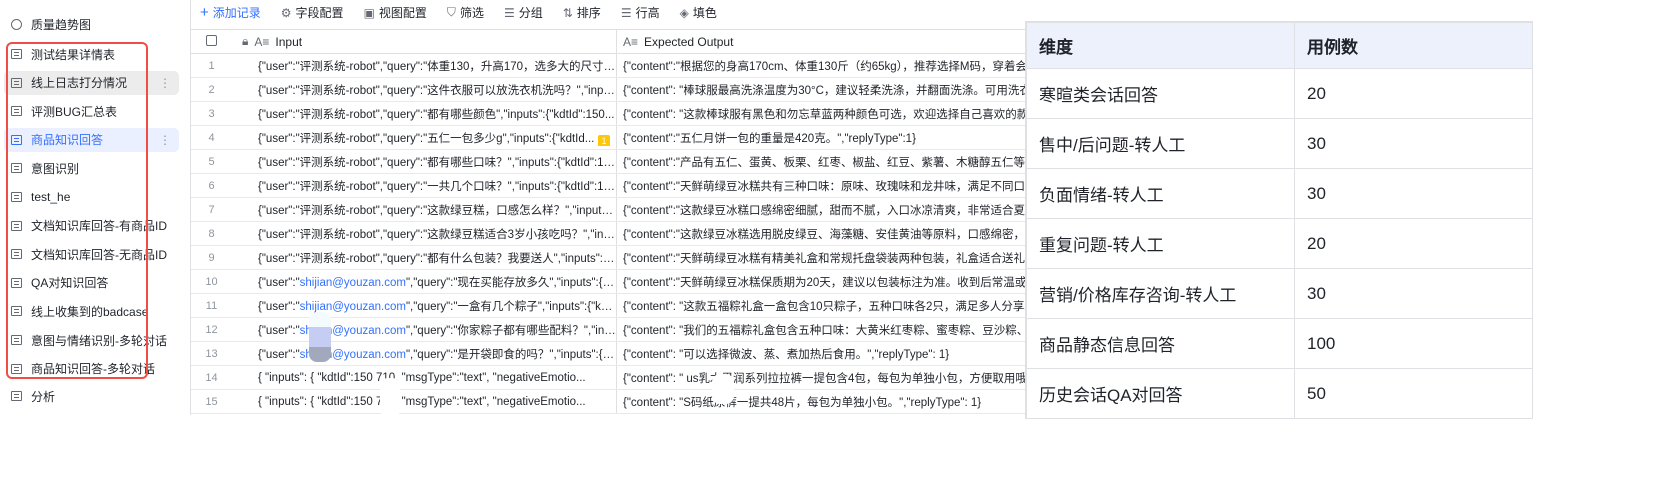 The height and width of the screenshot is (496, 1674). I want to click on sidebar-item: 线上日志打分情况 ⋮, so click(91, 82).